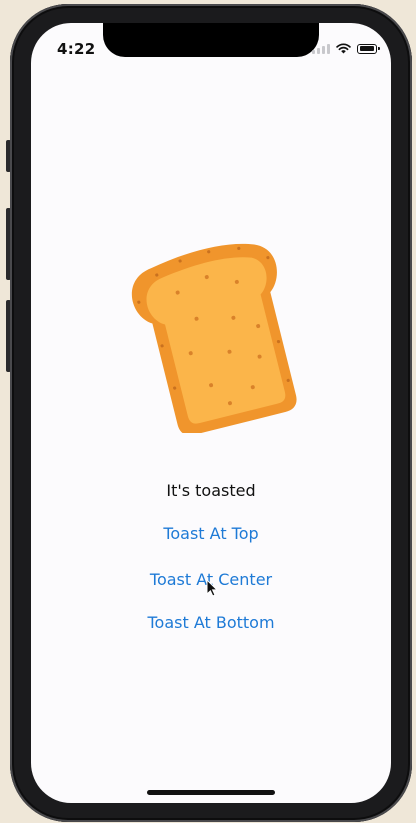 Image resolution: width=416 pixels, height=823 pixels. What do you see at coordinates (76, 49) in the screenshot?
I see `status-time: 4:22` at bounding box center [76, 49].